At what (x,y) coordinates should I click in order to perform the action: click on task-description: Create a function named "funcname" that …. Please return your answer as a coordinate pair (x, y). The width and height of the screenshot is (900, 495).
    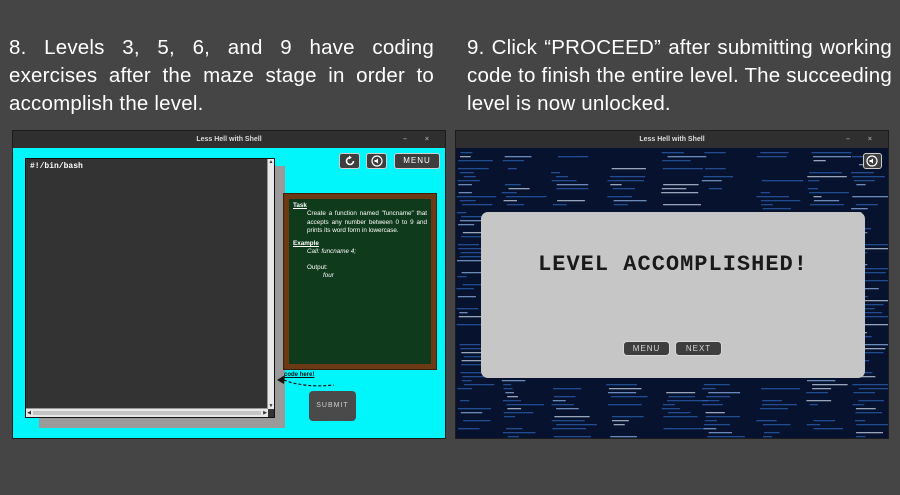
    Looking at the image, I should click on (367, 222).